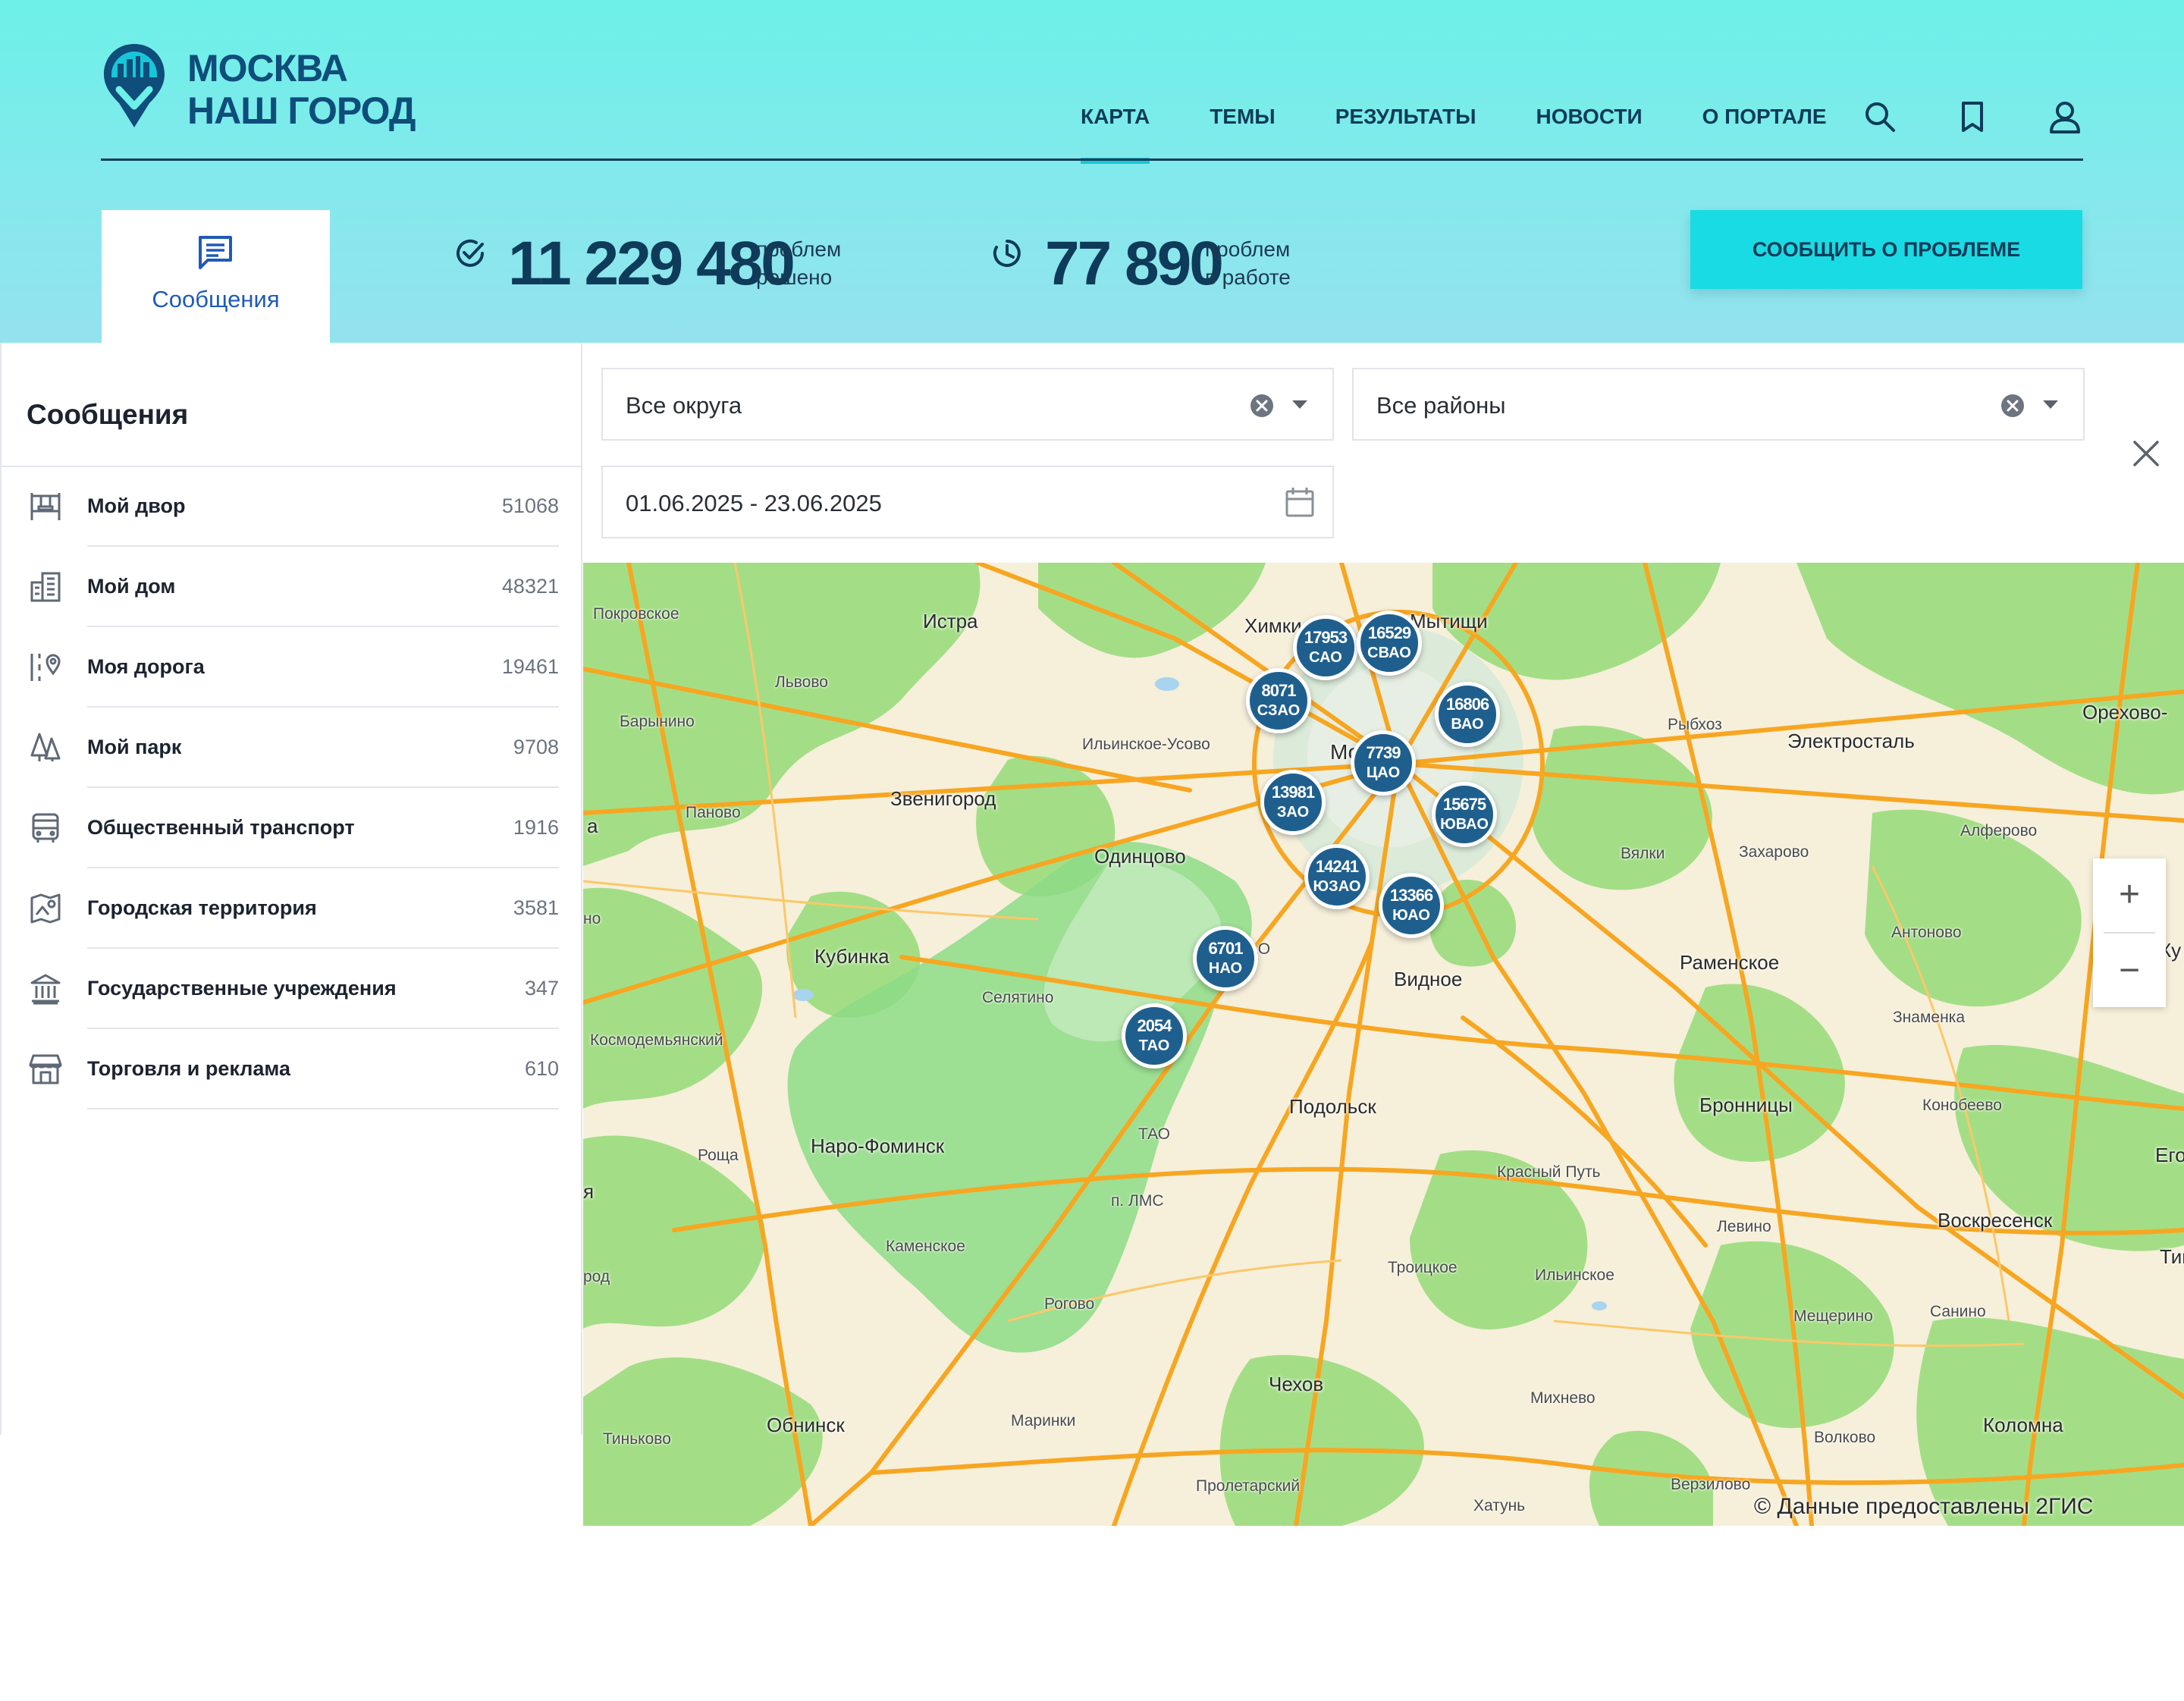  I want to click on category-count: 48321, so click(530, 586).